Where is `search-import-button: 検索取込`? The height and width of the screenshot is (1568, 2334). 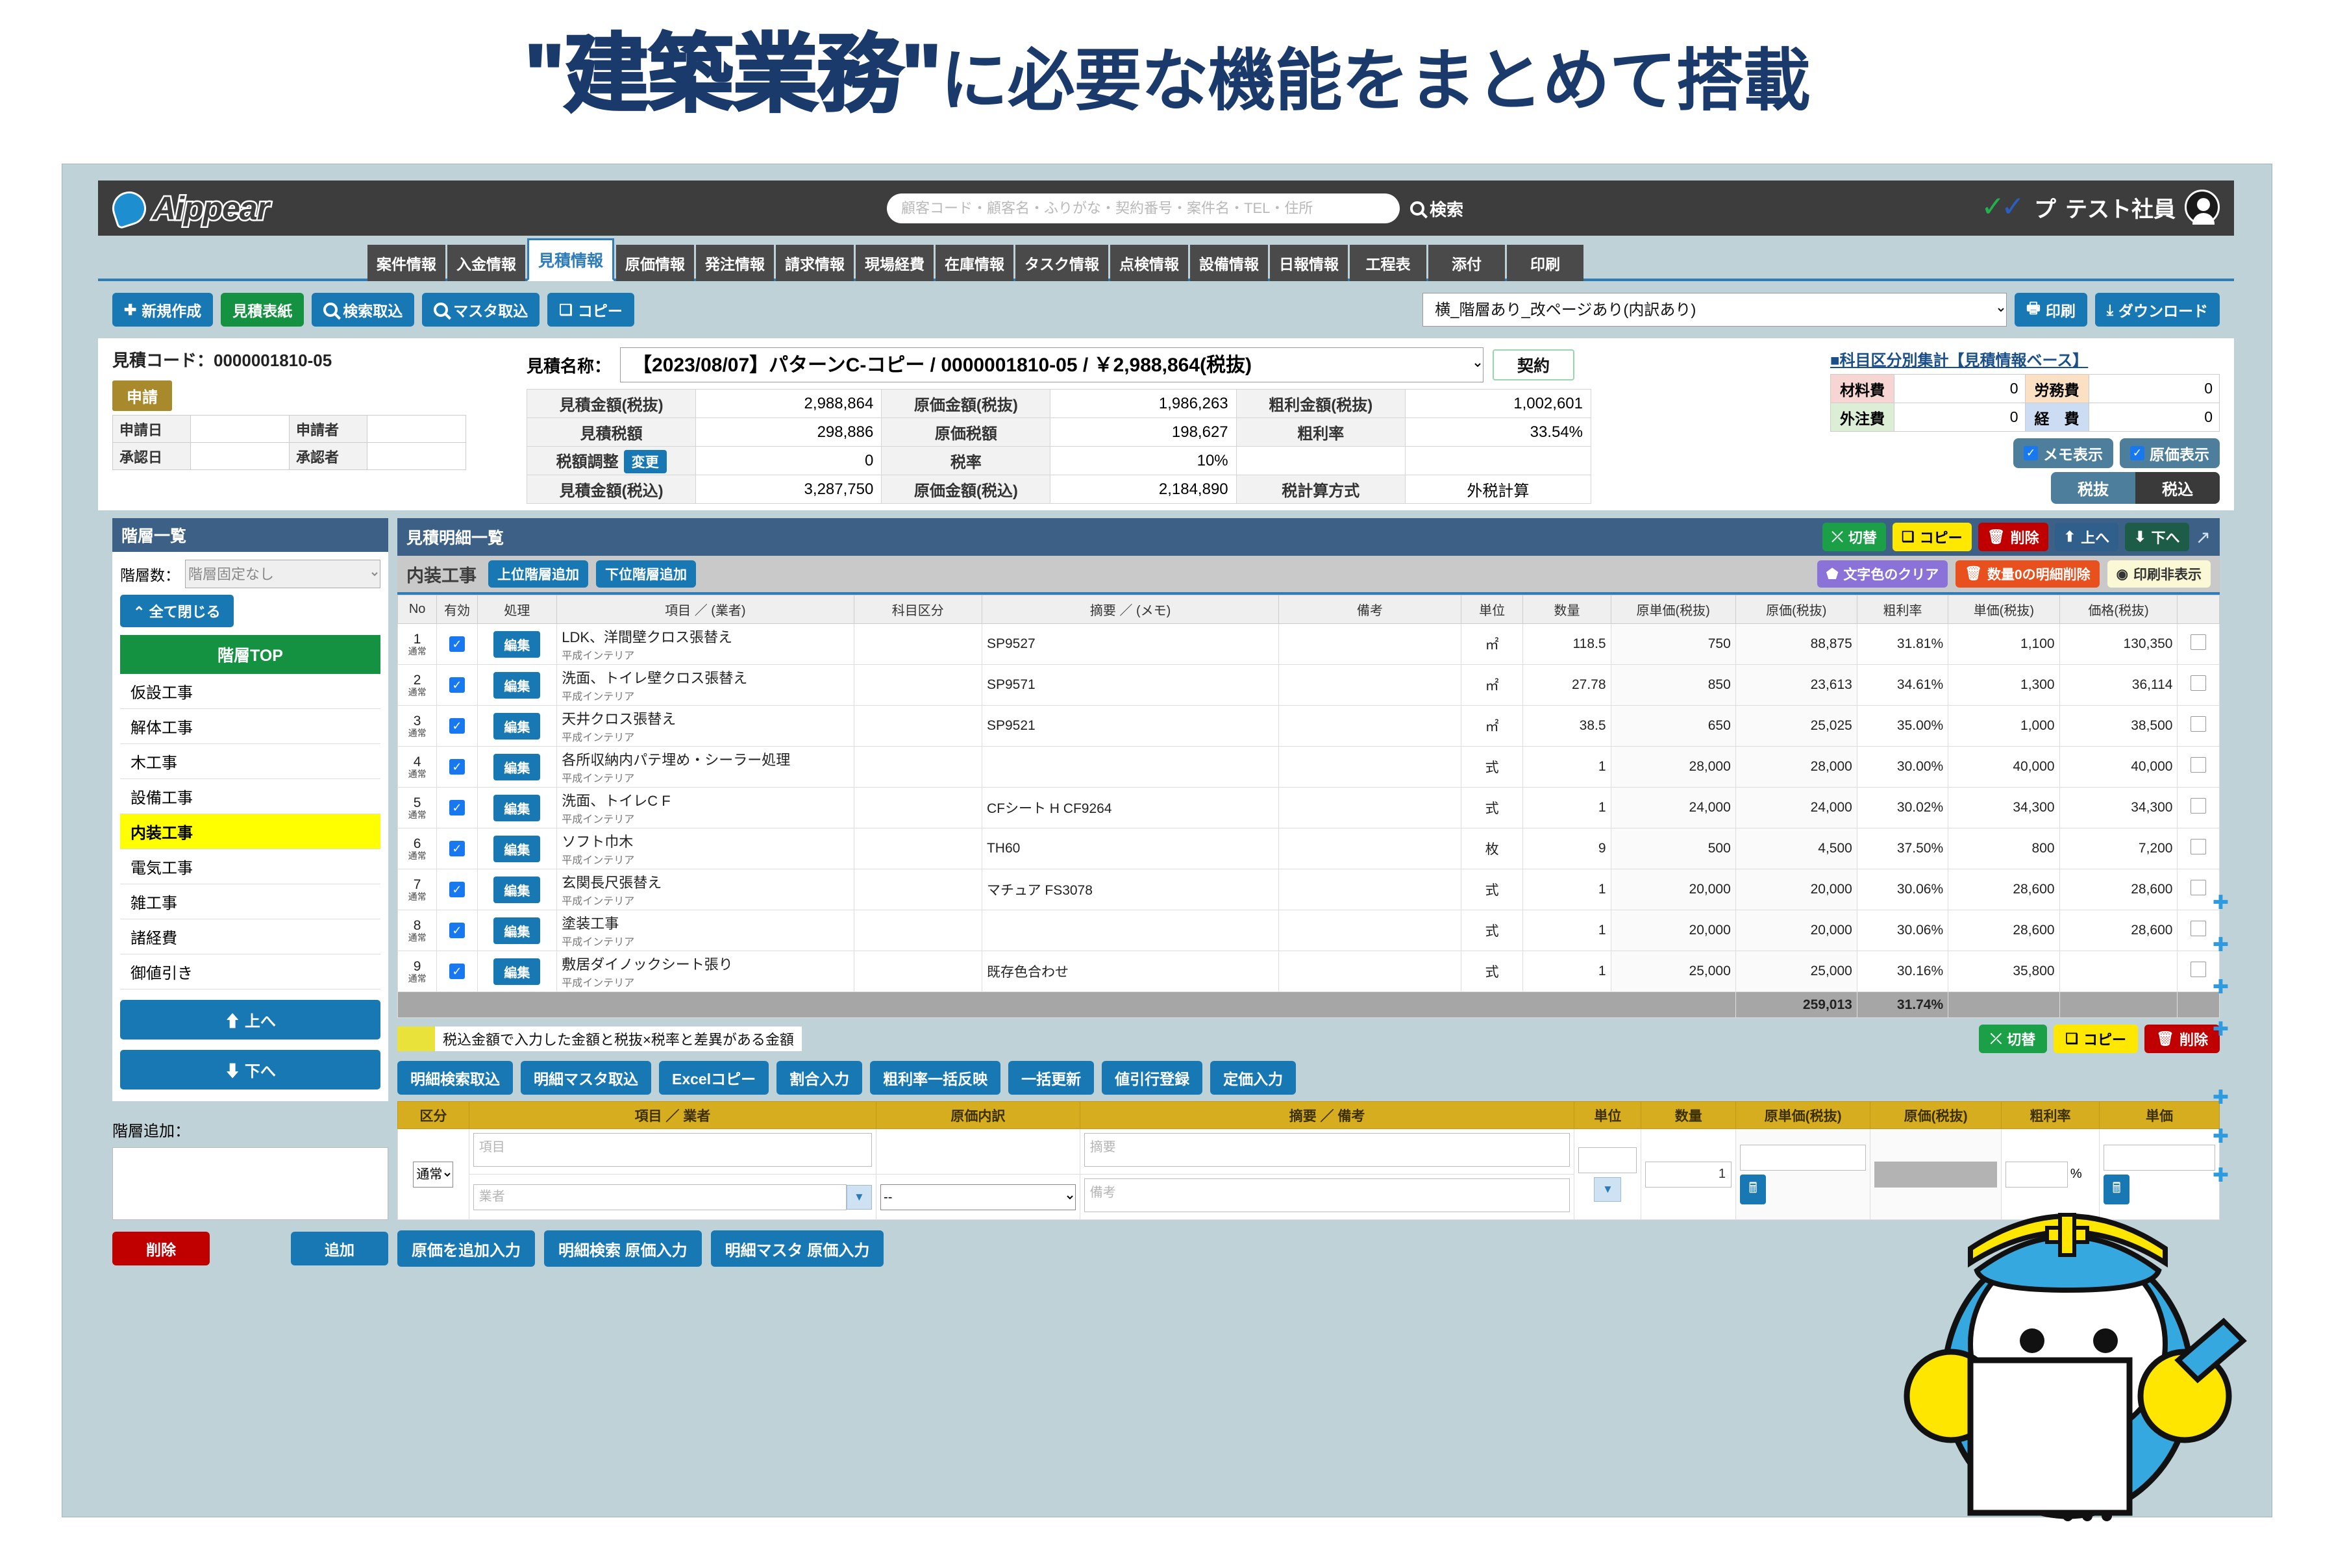
search-import-button: 検索取込 is located at coordinates (363, 310).